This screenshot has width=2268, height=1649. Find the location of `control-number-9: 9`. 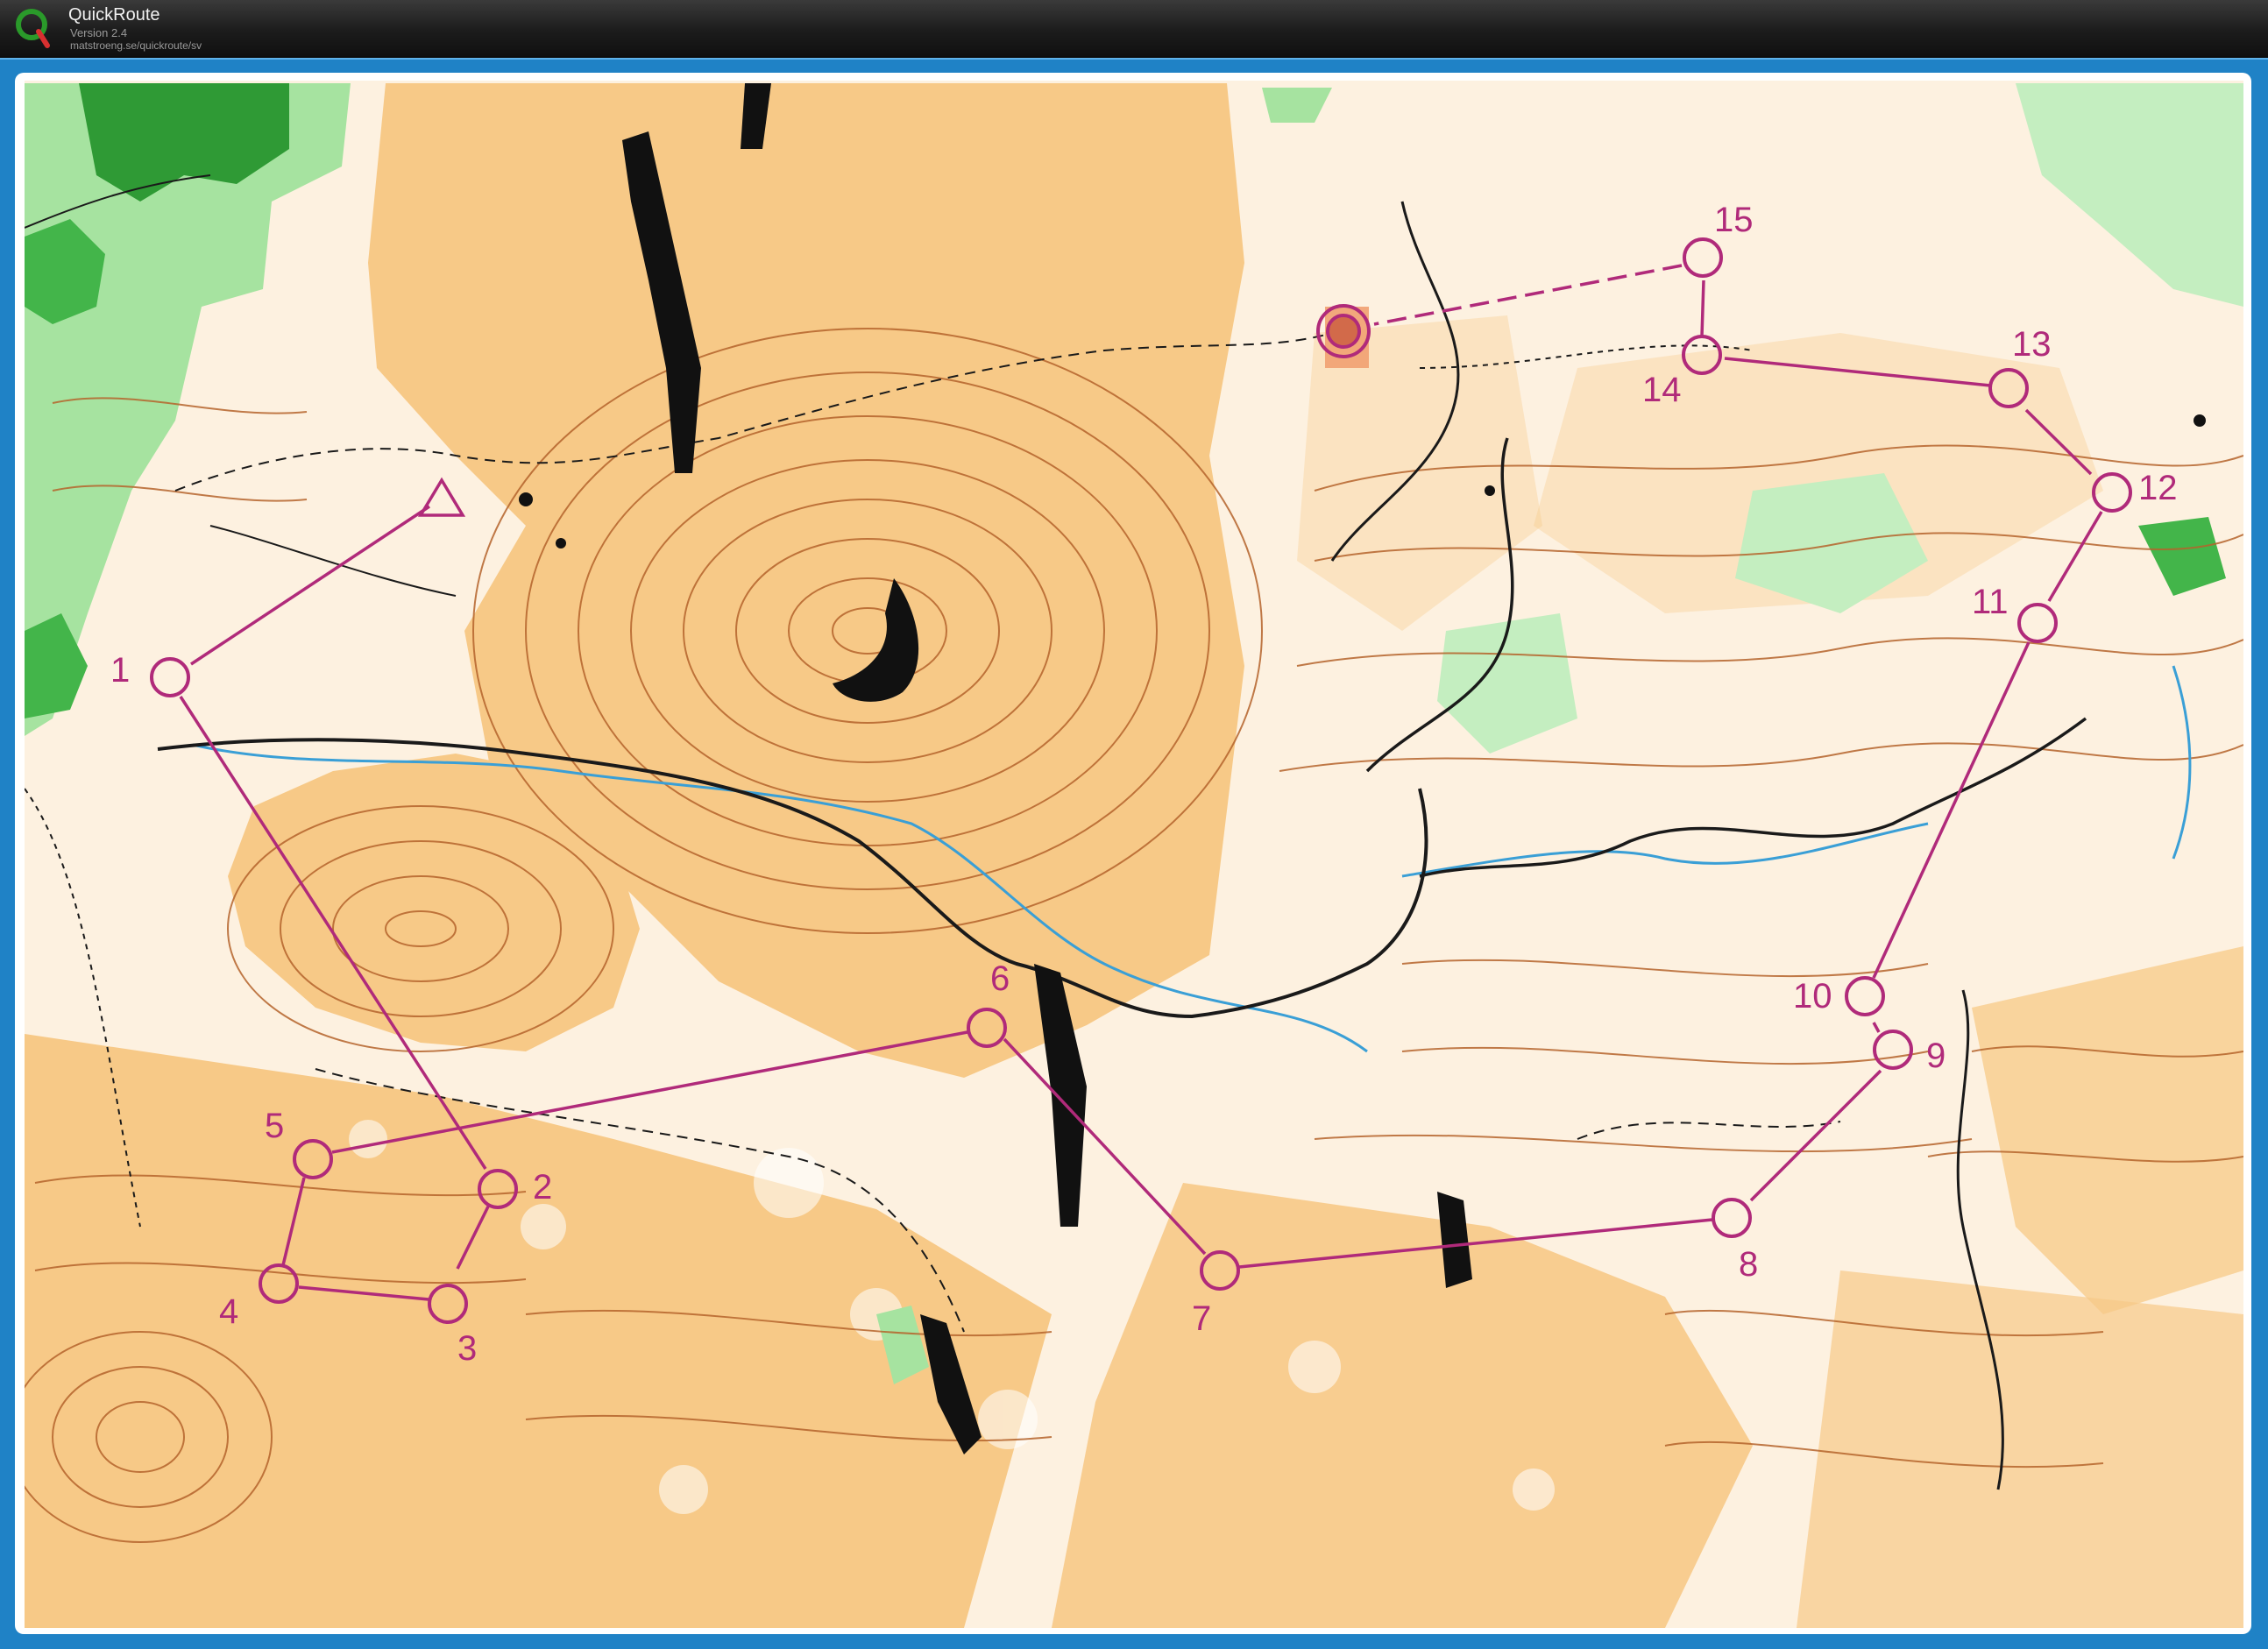

control-number-9: 9 is located at coordinates (1936, 1056).